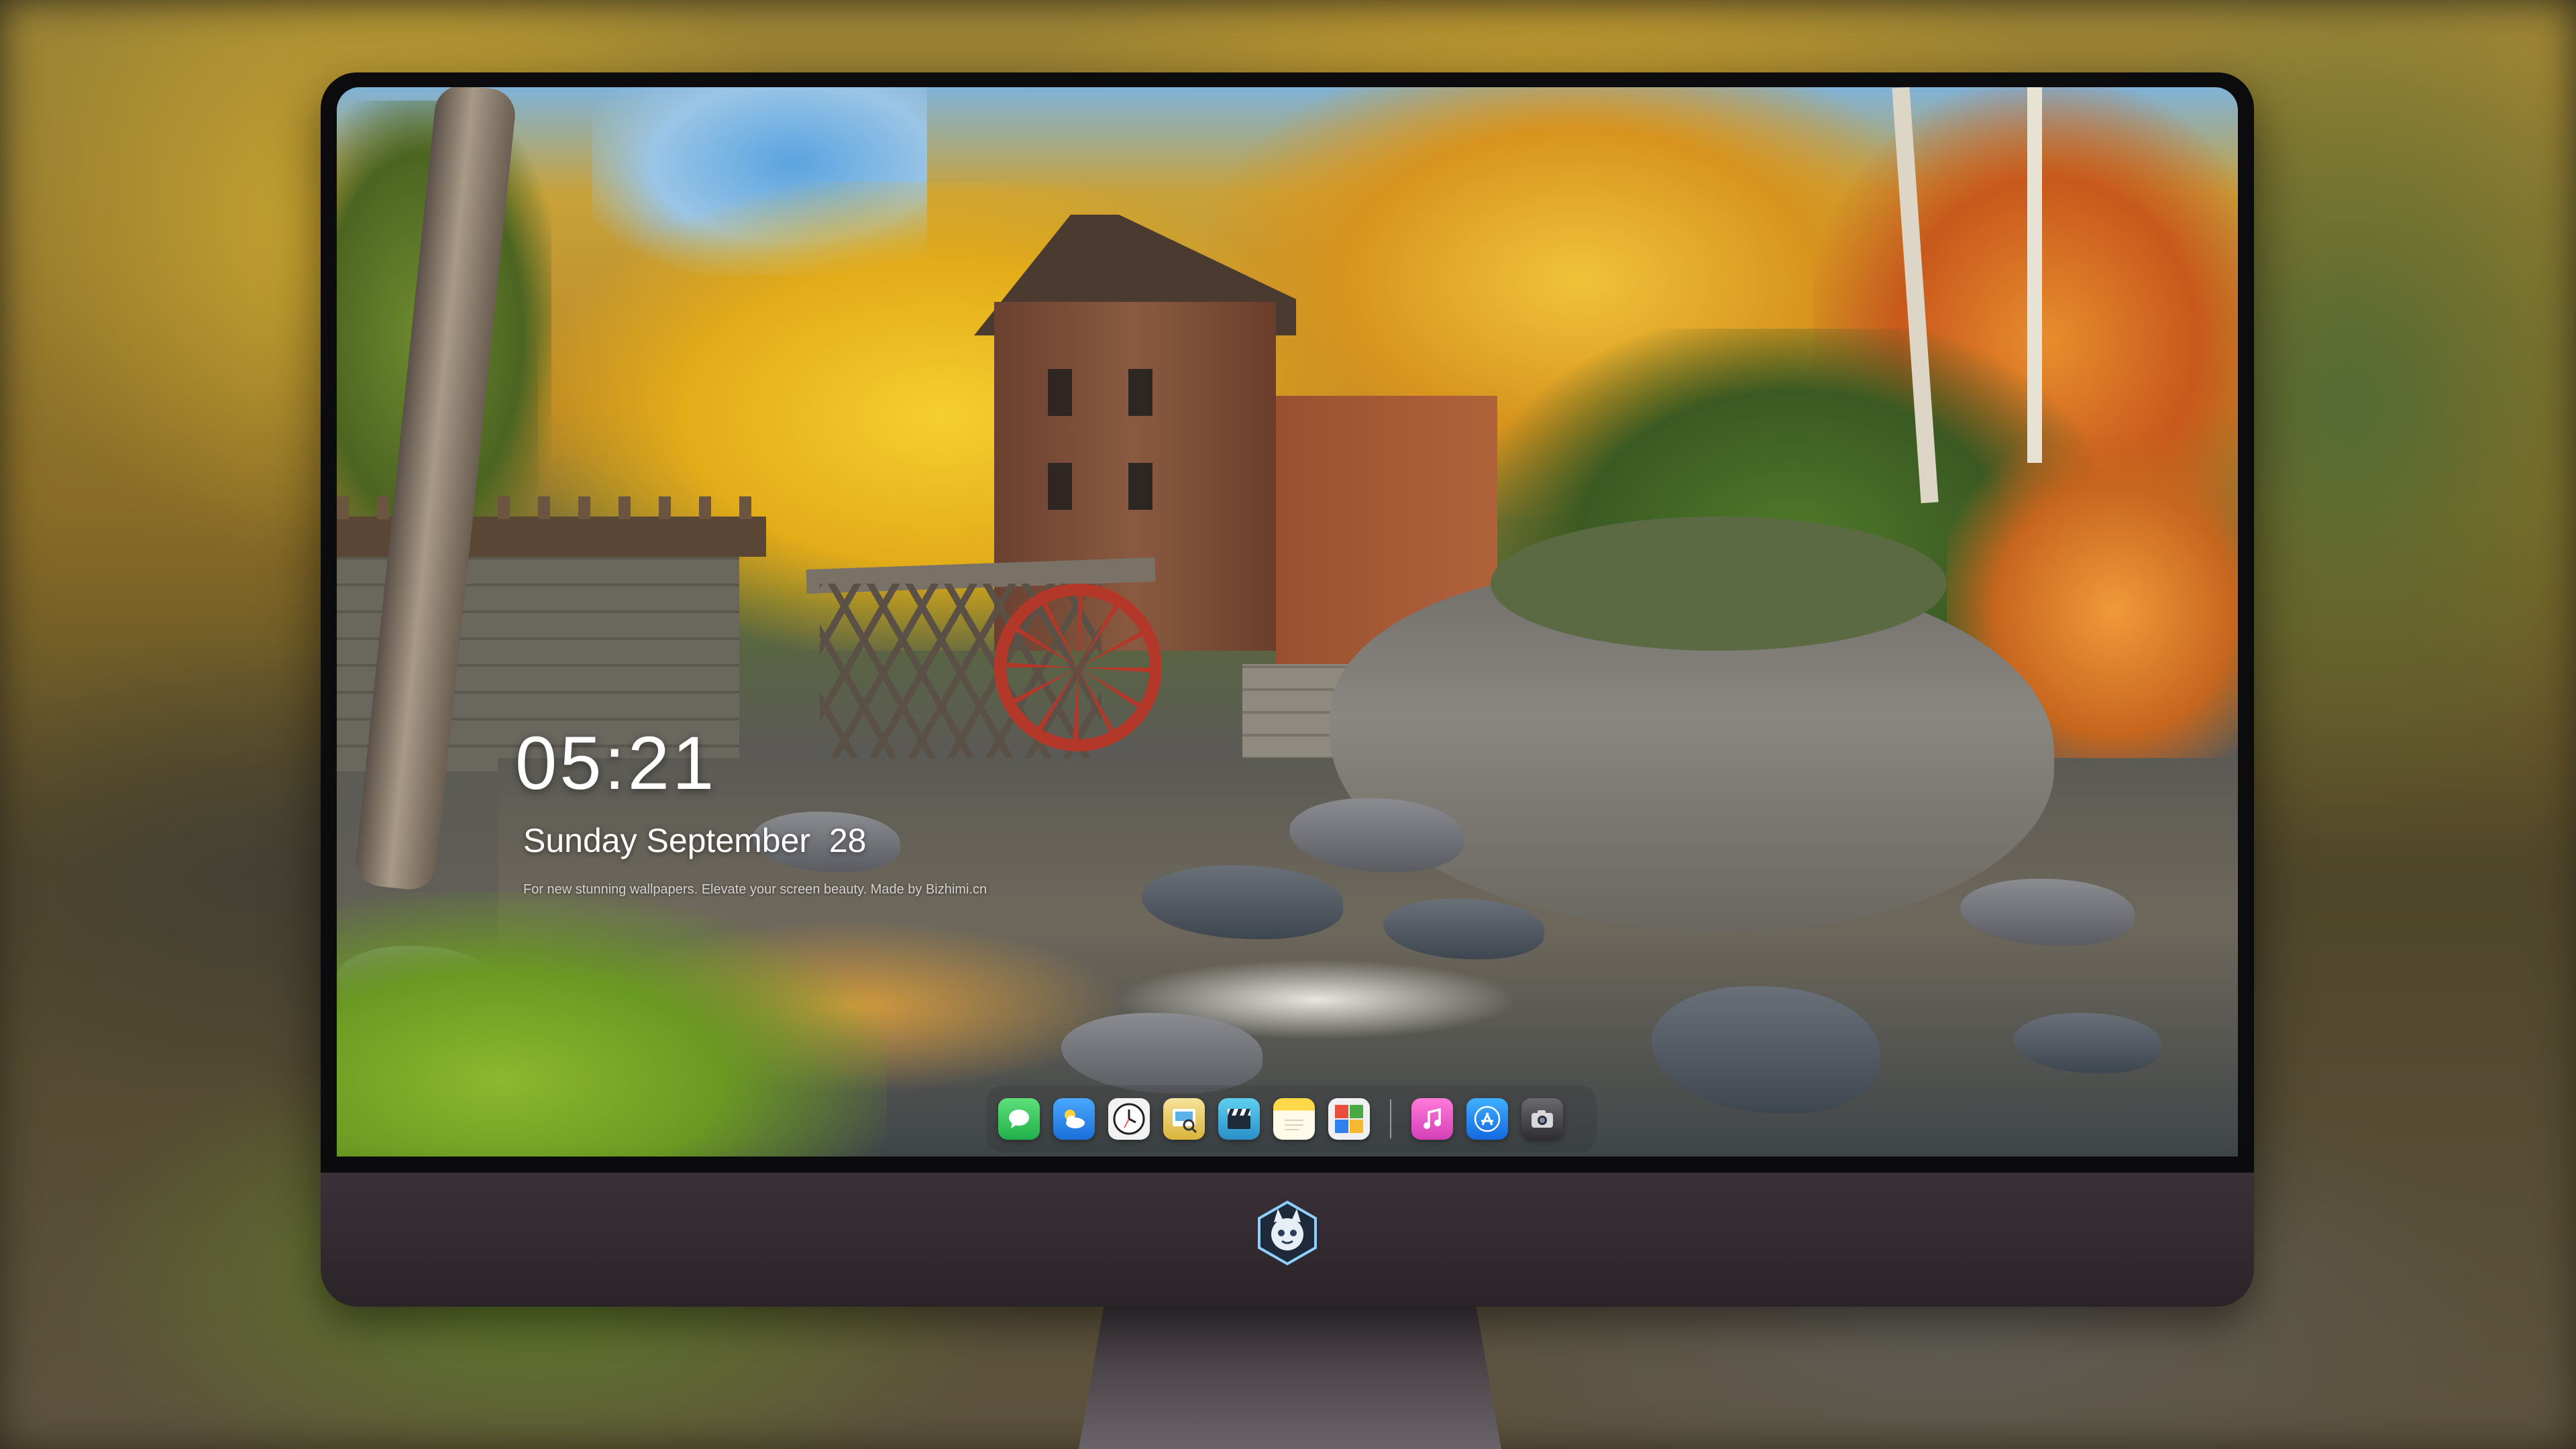  What do you see at coordinates (1432, 1119) in the screenshot?
I see `music-icon` at bounding box center [1432, 1119].